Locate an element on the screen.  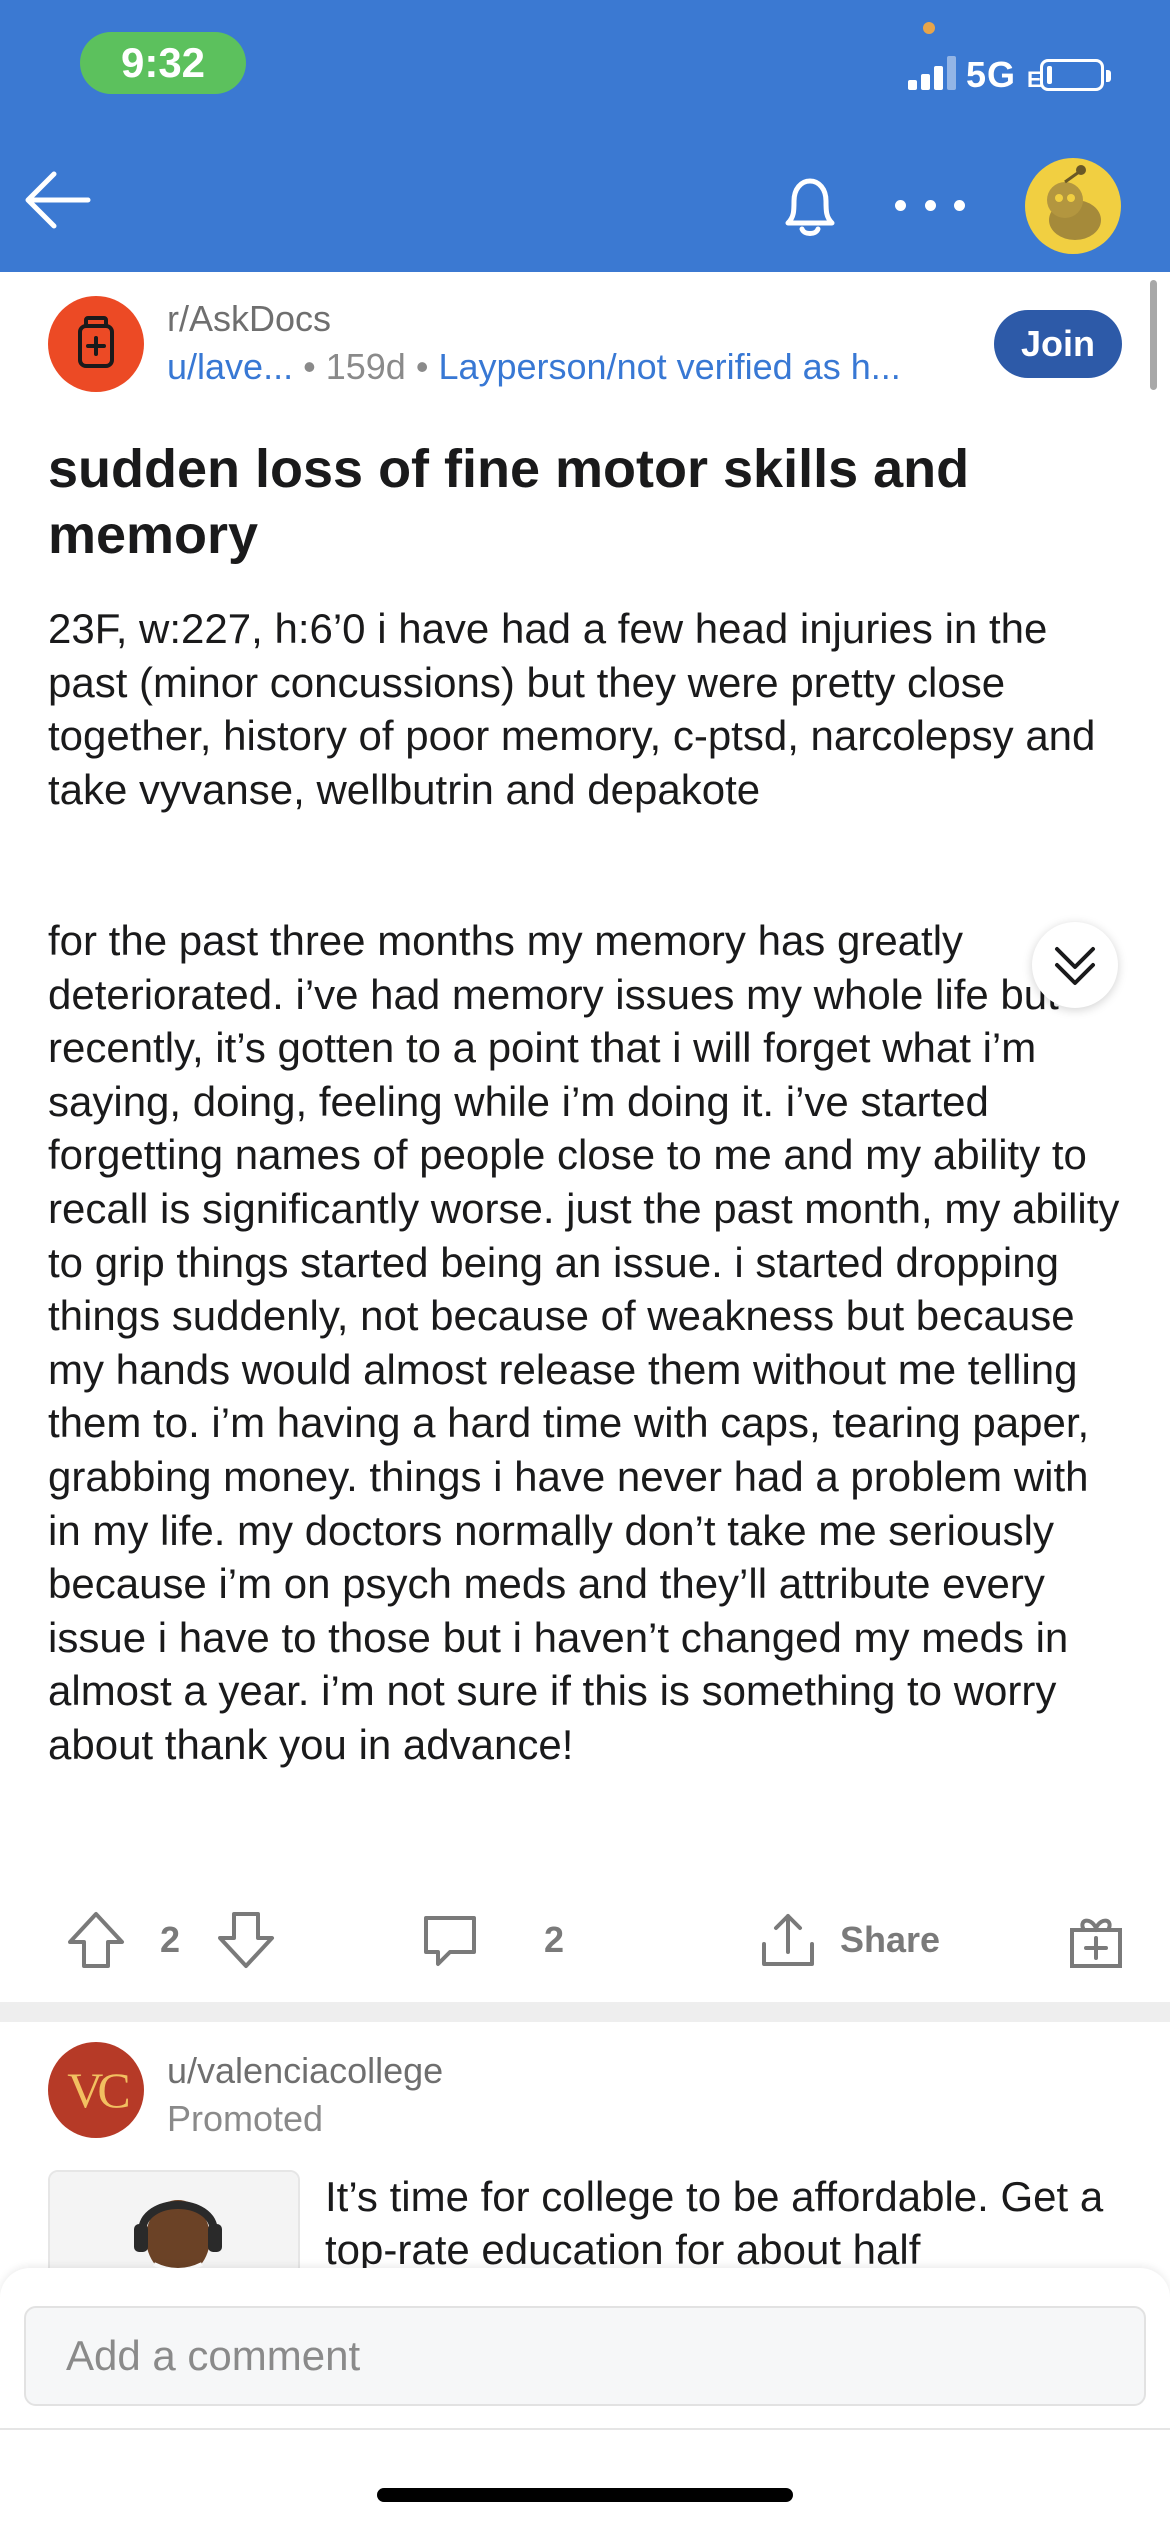
collapse-button is located at coordinates (1075, 965).